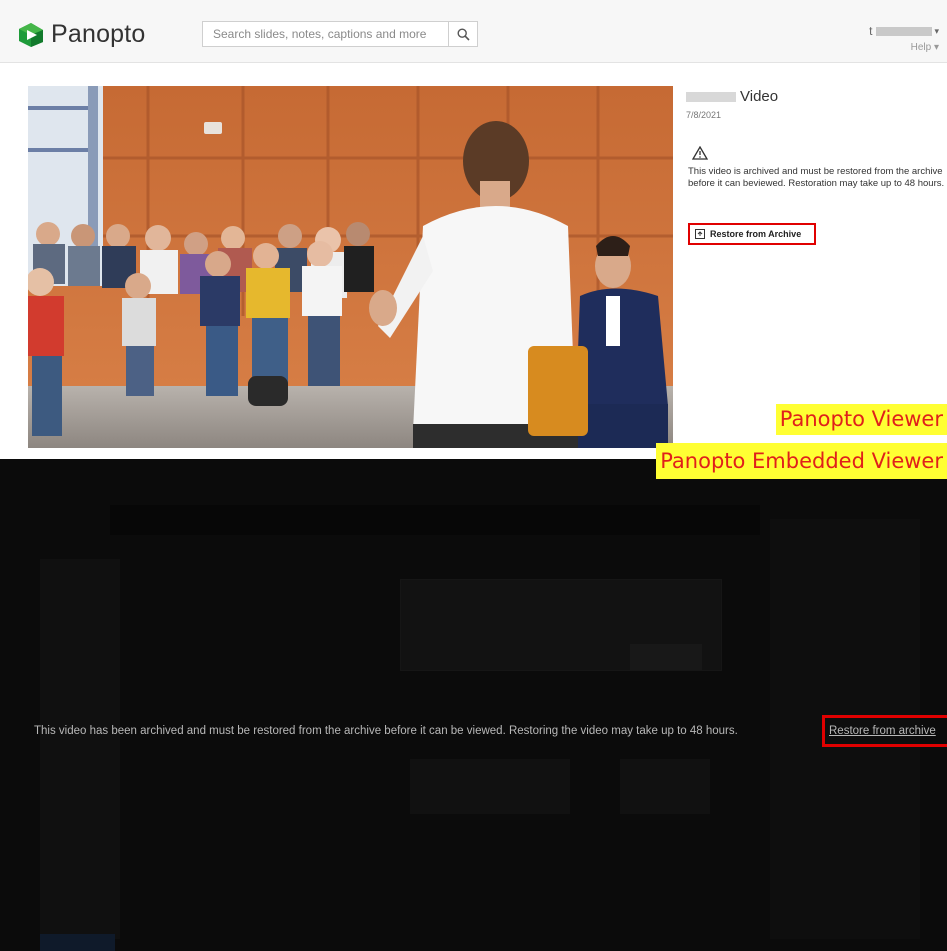 Image resolution: width=947 pixels, height=951 pixels. What do you see at coordinates (884, 731) in the screenshot?
I see `restore-from-archive-link: Restore from archive` at bounding box center [884, 731].